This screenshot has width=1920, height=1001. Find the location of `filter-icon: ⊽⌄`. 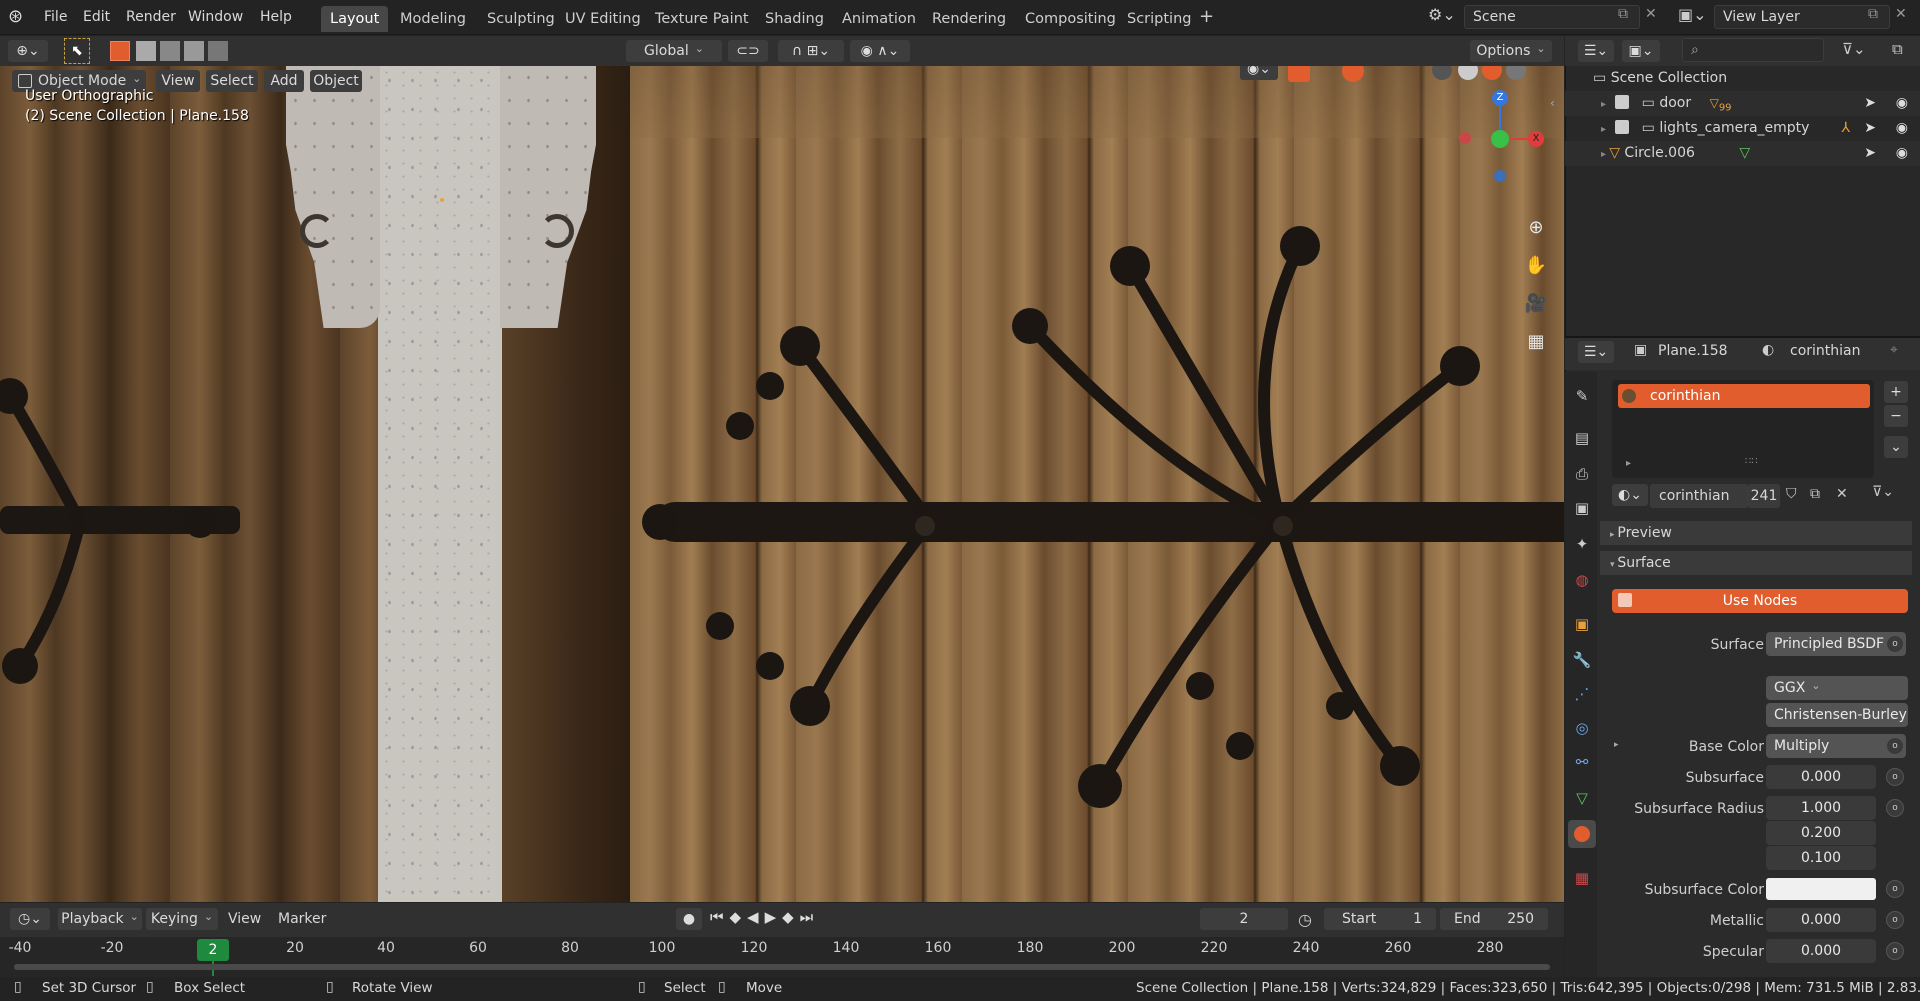

filter-icon: ⊽⌄ is located at coordinates (1854, 49).